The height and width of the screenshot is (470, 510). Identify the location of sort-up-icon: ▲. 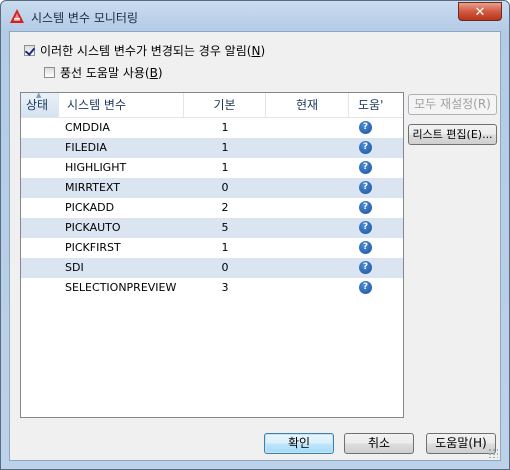
(39, 95).